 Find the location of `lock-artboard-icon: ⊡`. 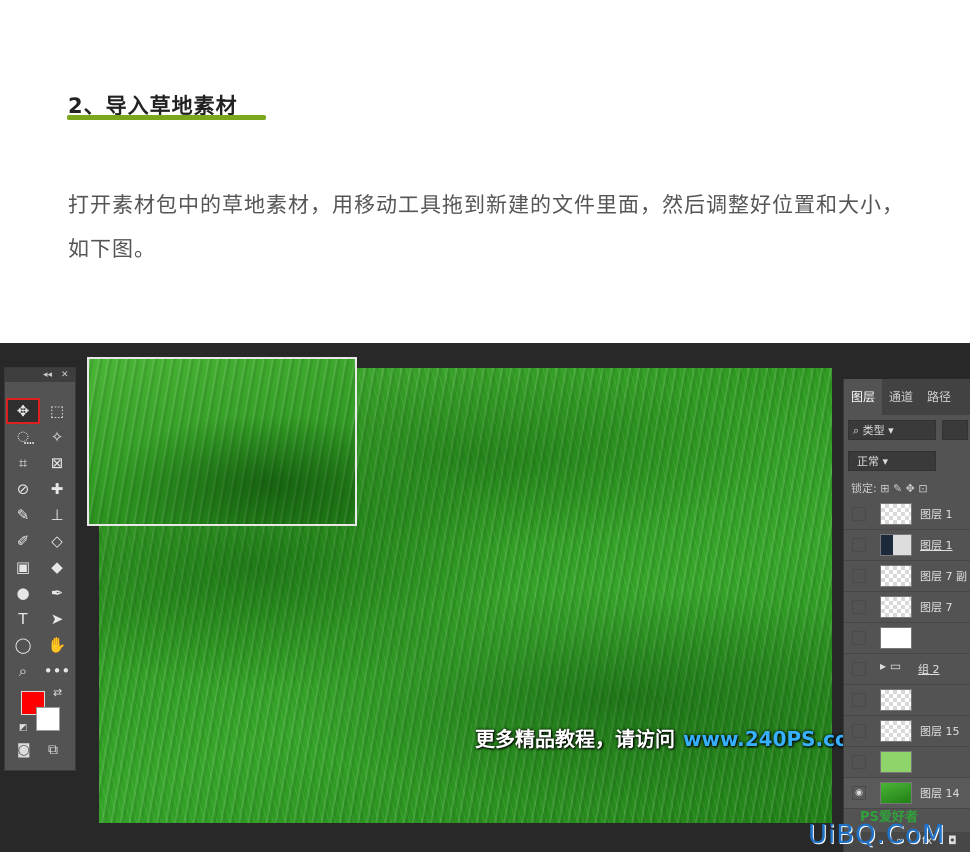

lock-artboard-icon: ⊡ is located at coordinates (922, 488).